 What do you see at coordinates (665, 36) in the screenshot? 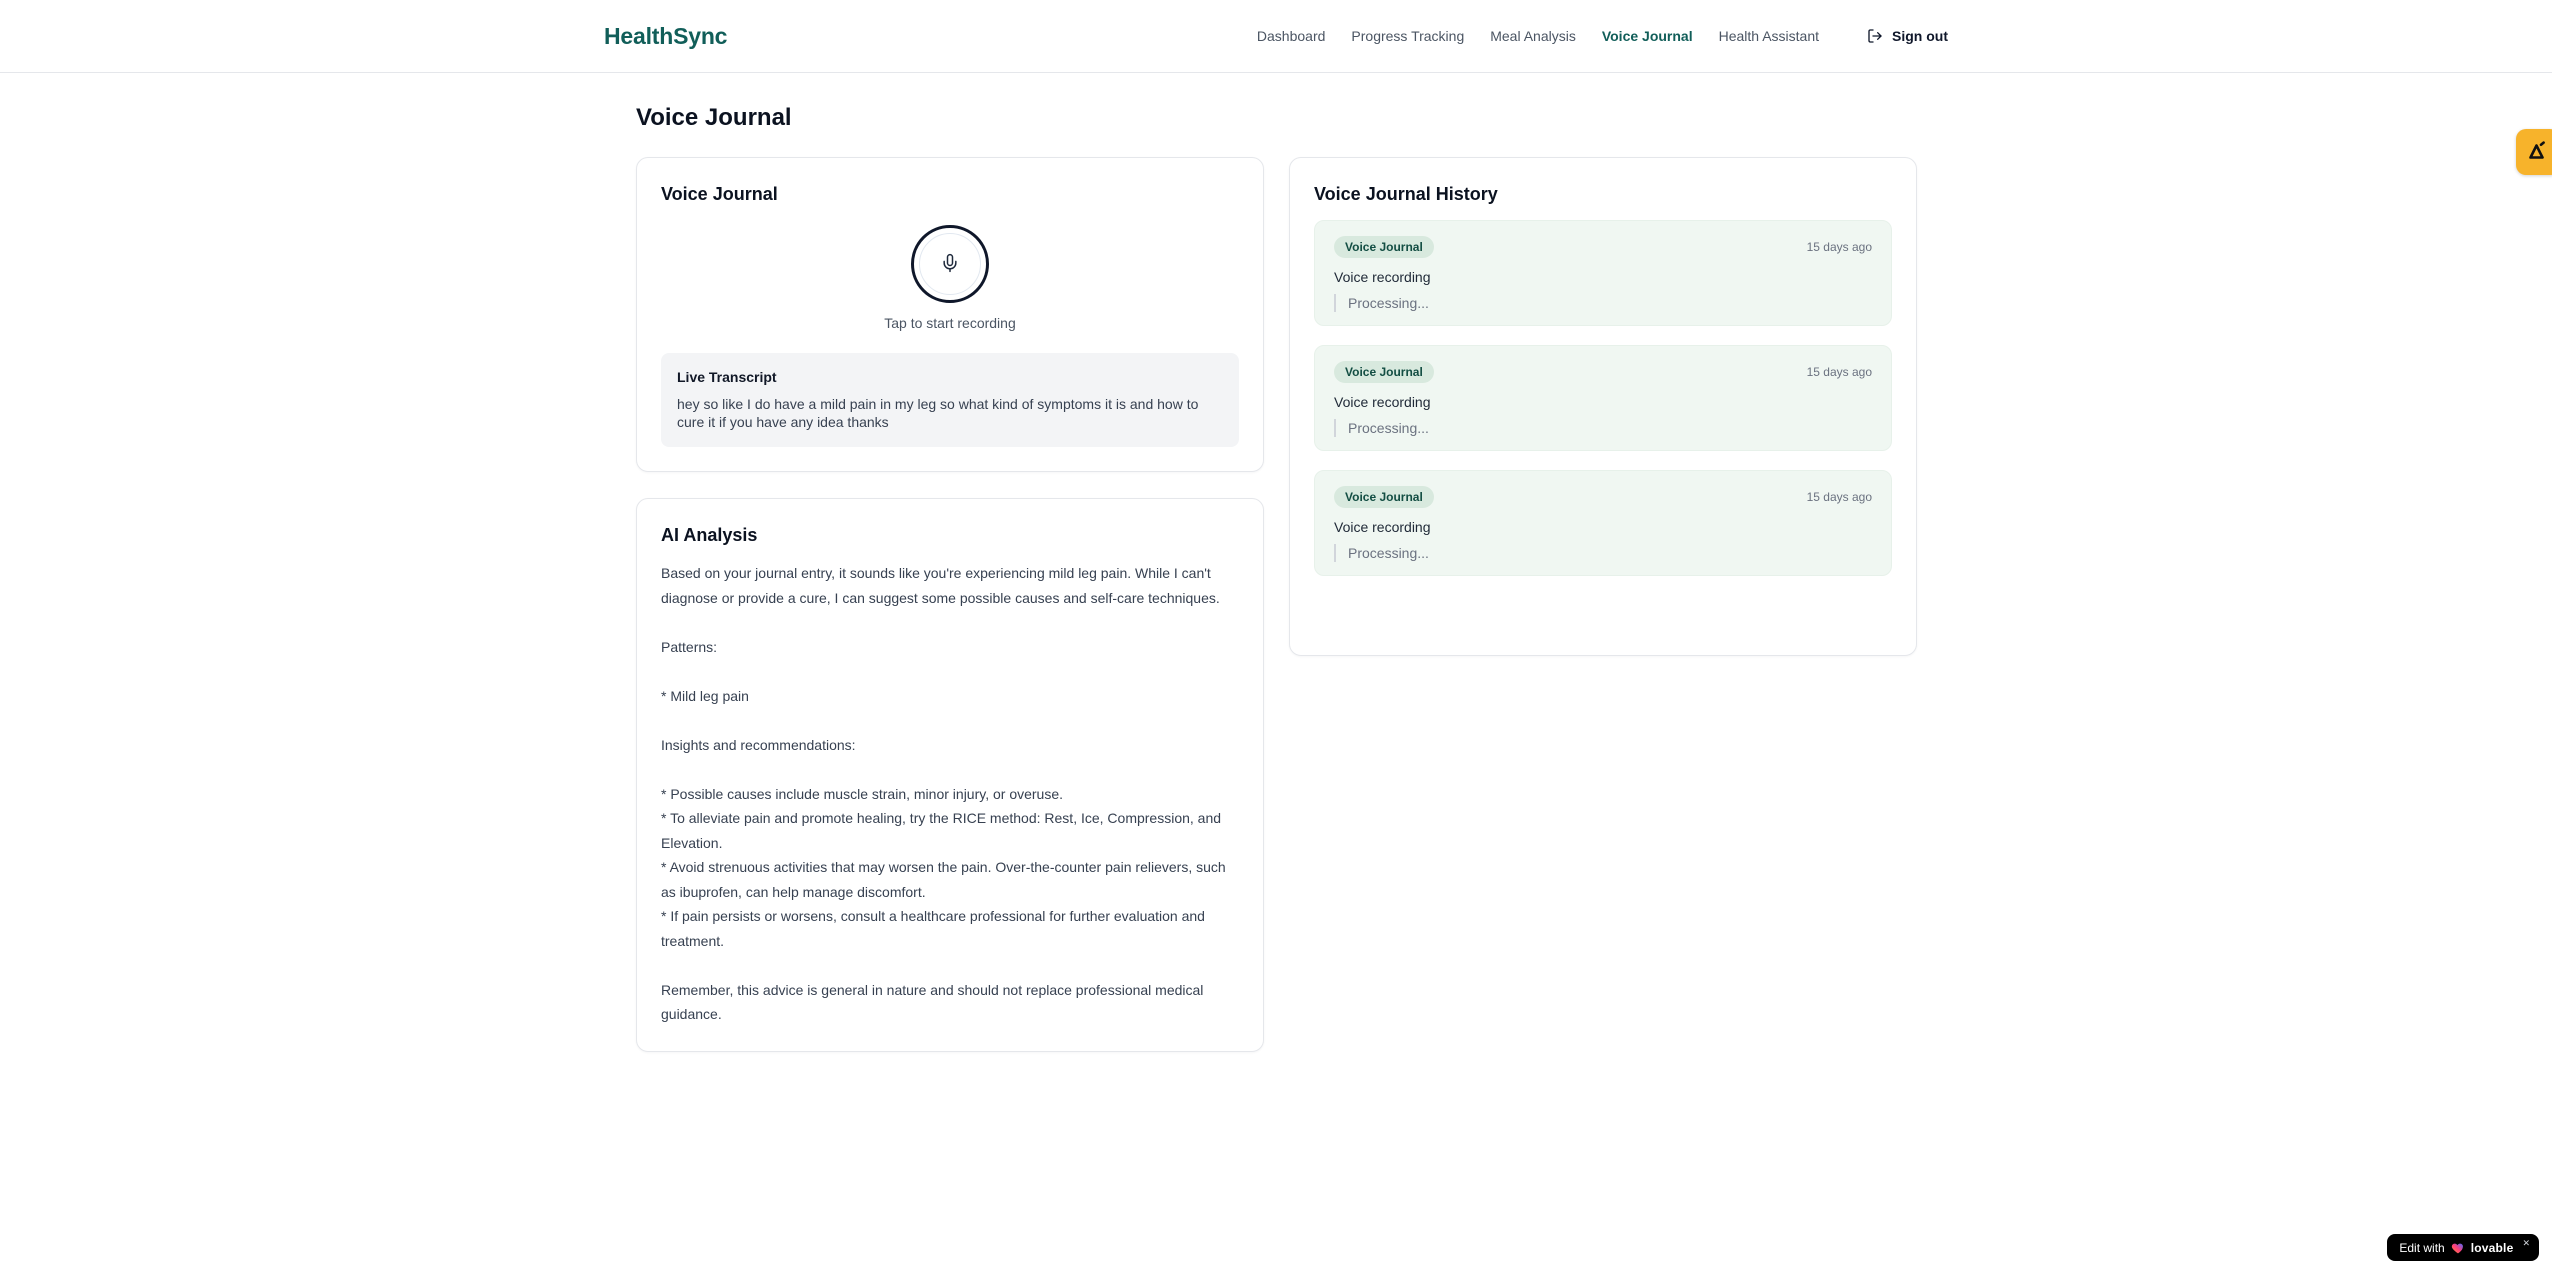
I see `brand-logo: HealthSync` at bounding box center [665, 36].